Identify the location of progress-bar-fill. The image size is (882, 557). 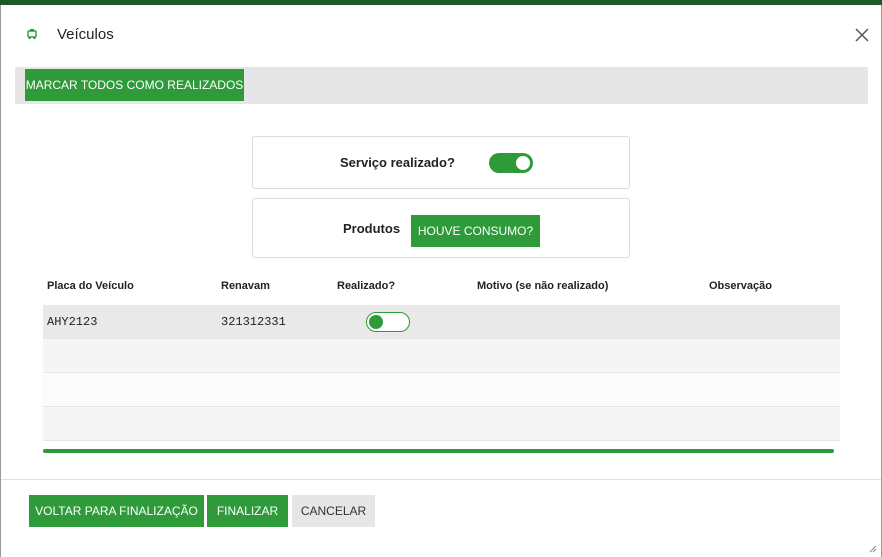
(438, 451).